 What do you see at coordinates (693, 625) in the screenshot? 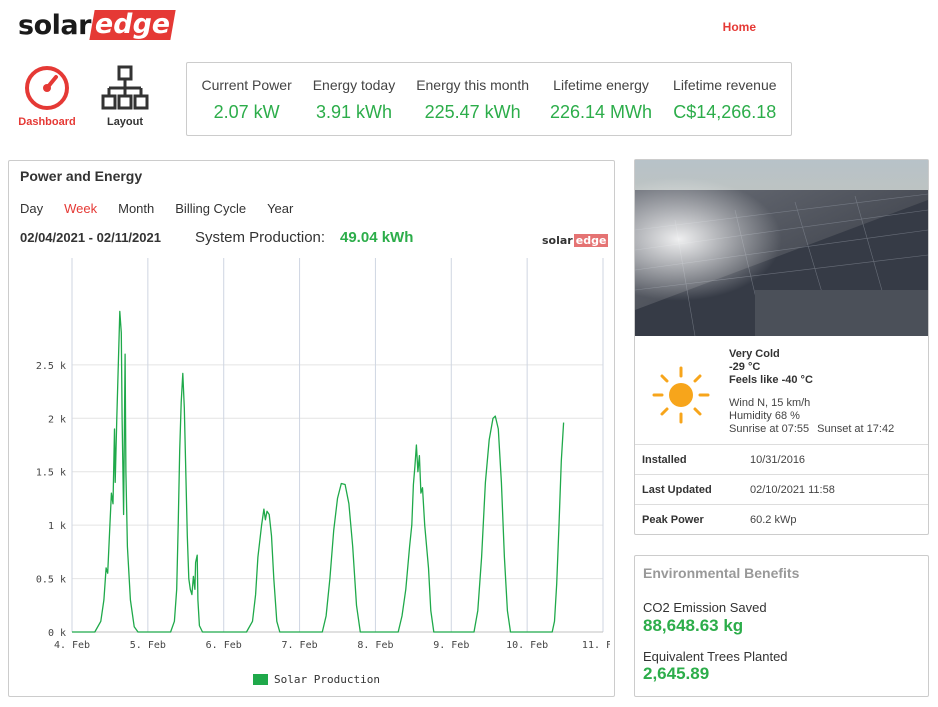
I see `co2-value: 88,648.63 kg` at bounding box center [693, 625].